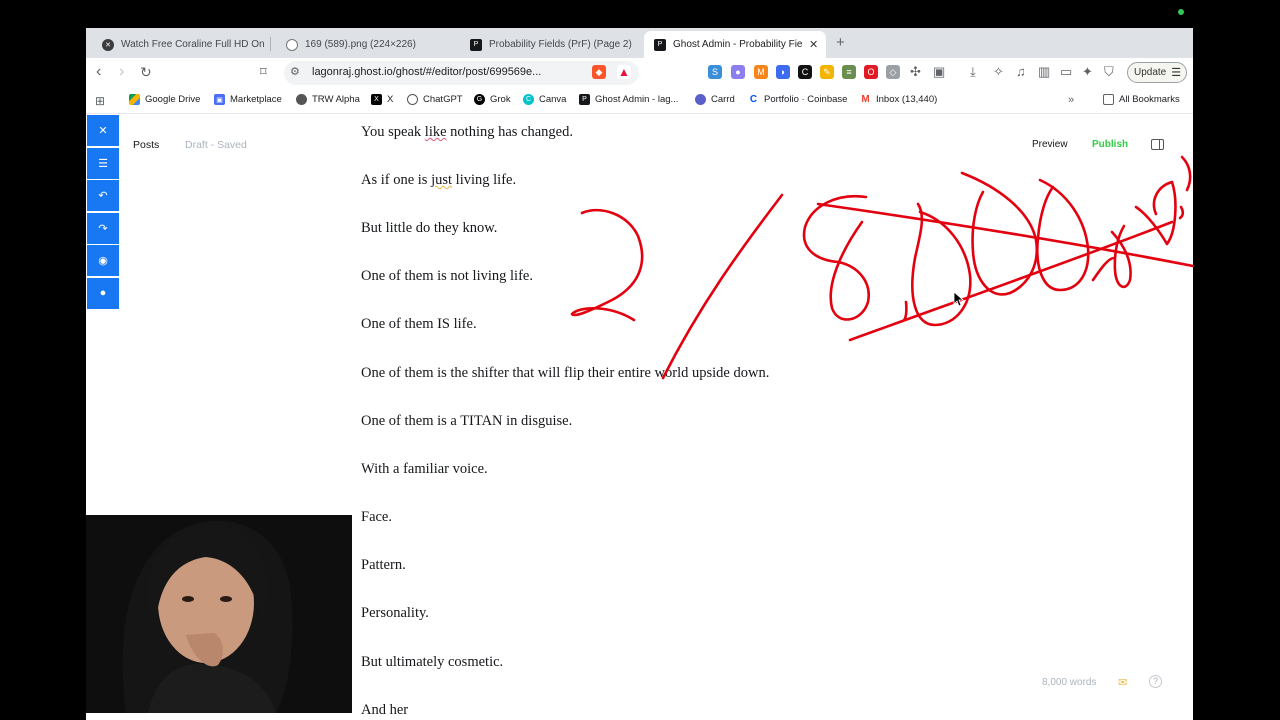 Image resolution: width=1280 pixels, height=720 pixels. What do you see at coordinates (146, 72) in the screenshot?
I see `reload-button: ↻` at bounding box center [146, 72].